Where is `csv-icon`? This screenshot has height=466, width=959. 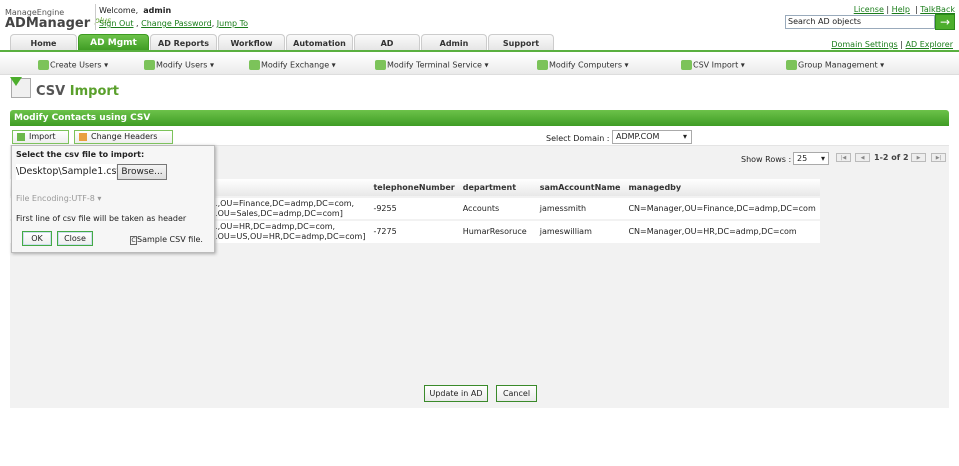
csv-icon is located at coordinates (686, 65).